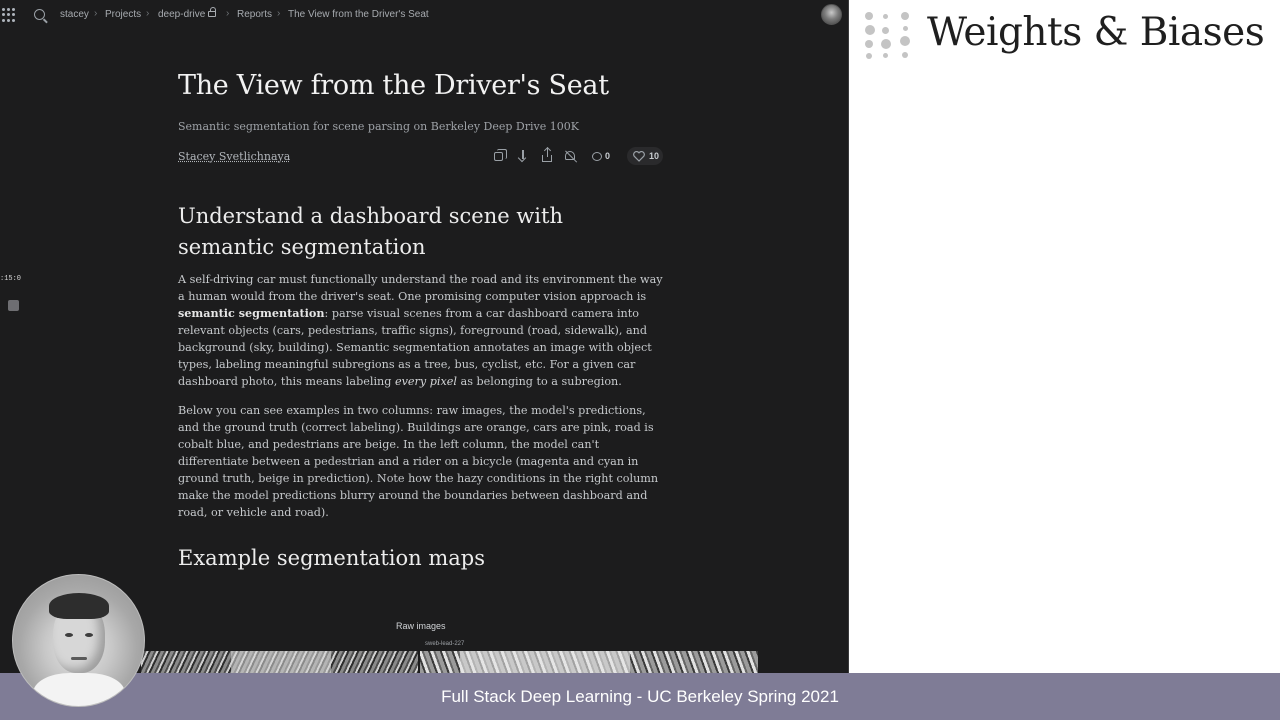  I want to click on download-icon, so click(523, 156).